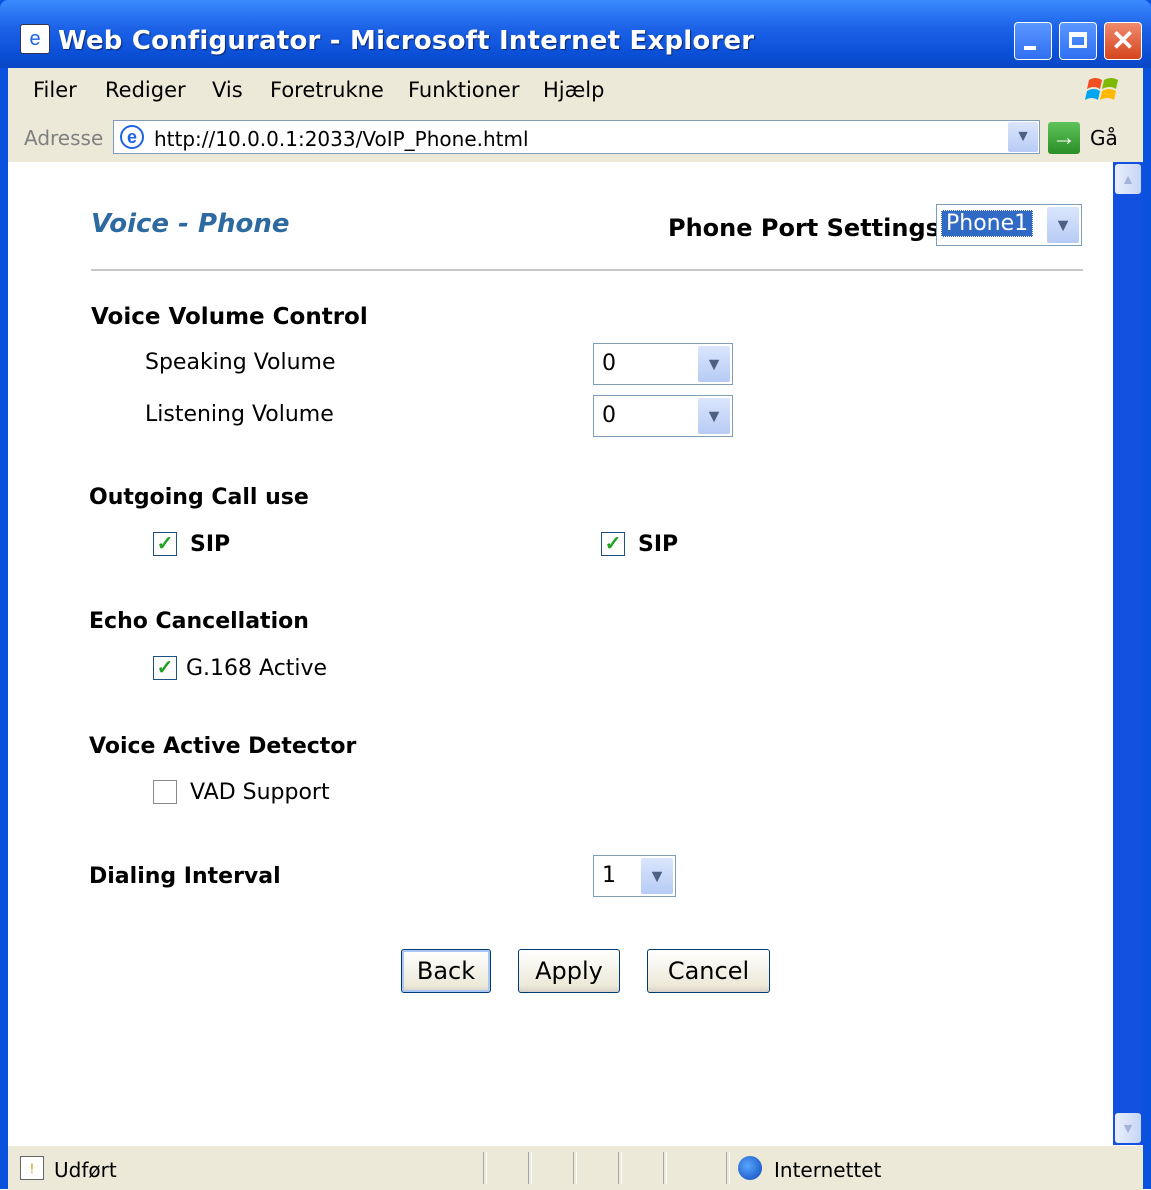  Describe the element at coordinates (1030, 48) in the screenshot. I see `minimize-icon` at that location.